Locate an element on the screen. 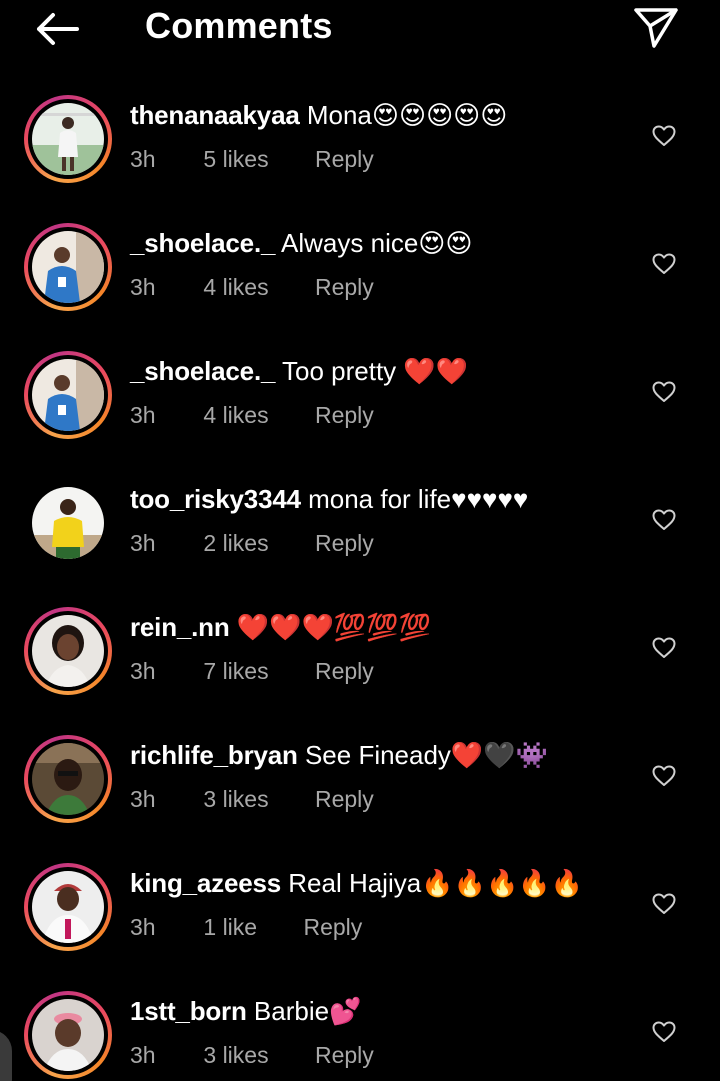 Image resolution: width=720 pixels, height=1081 pixels. comment-body: See Fineady❤️🖤👾 is located at coordinates (426, 755).